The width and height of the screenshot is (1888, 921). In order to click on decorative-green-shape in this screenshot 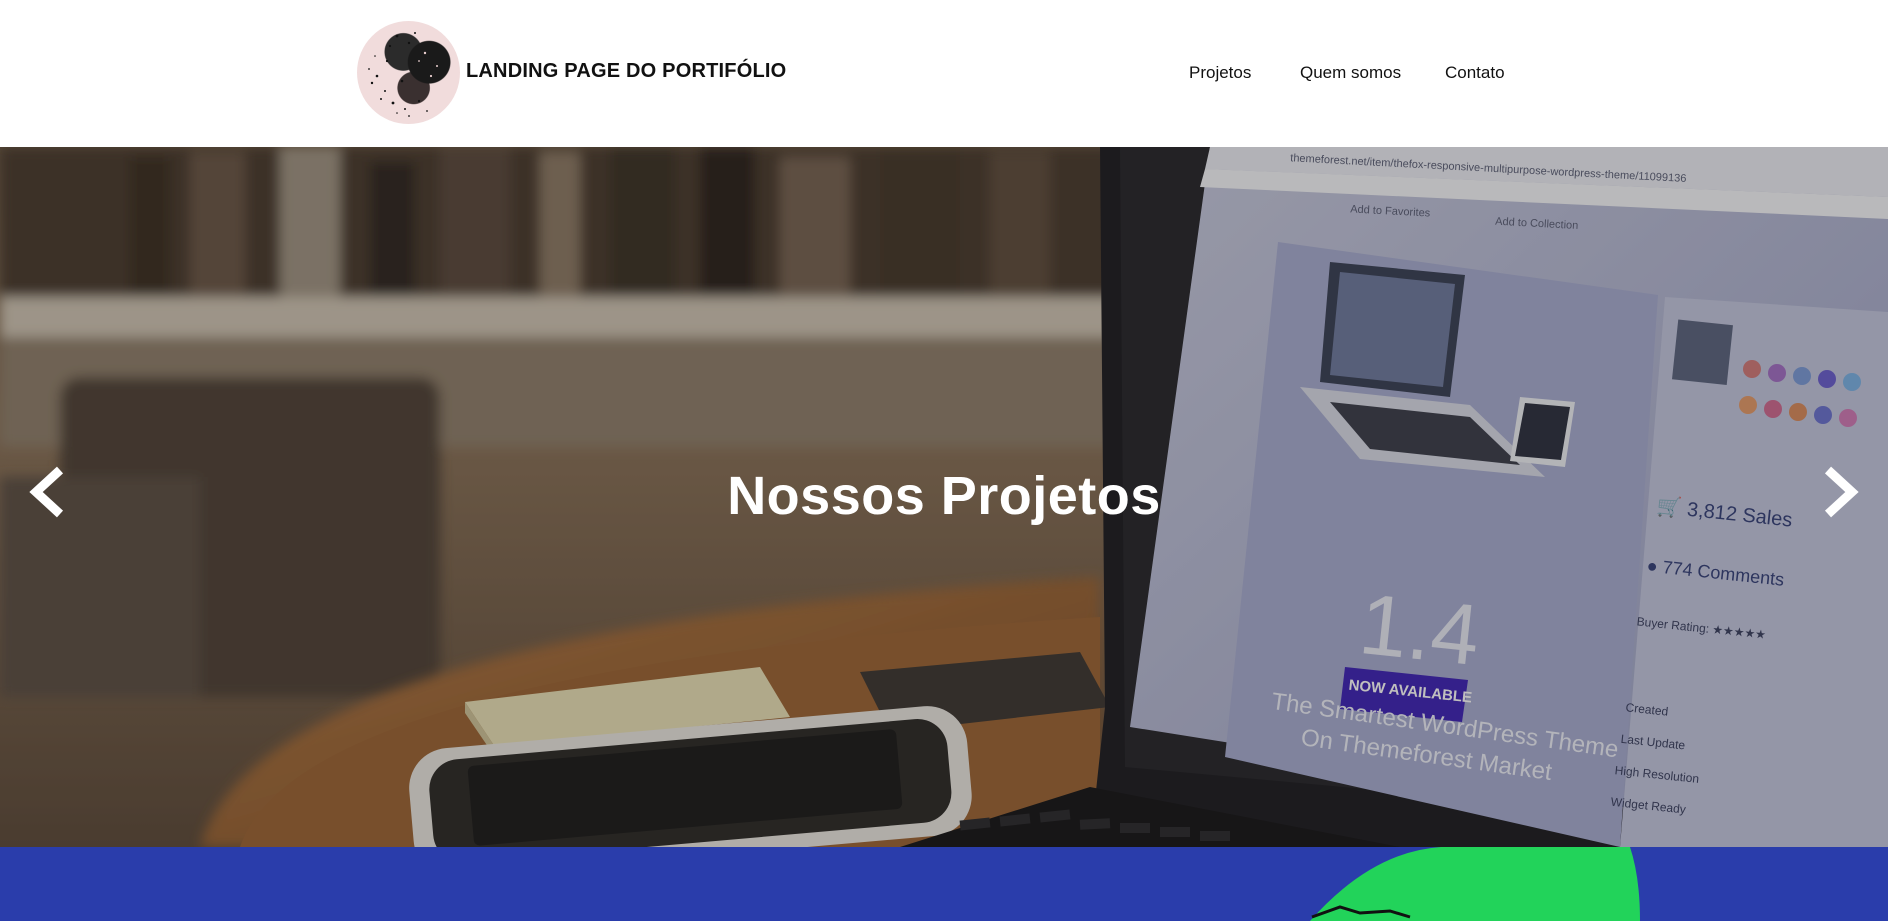, I will do `click(1475, 884)`.